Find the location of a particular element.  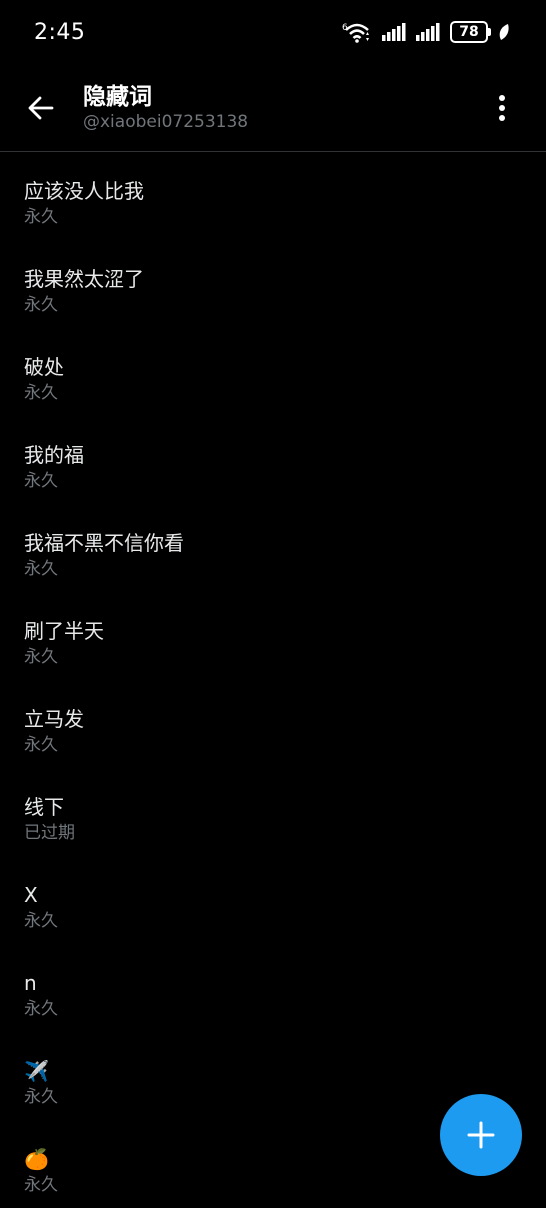

more-vertical-icon is located at coordinates (502, 108).